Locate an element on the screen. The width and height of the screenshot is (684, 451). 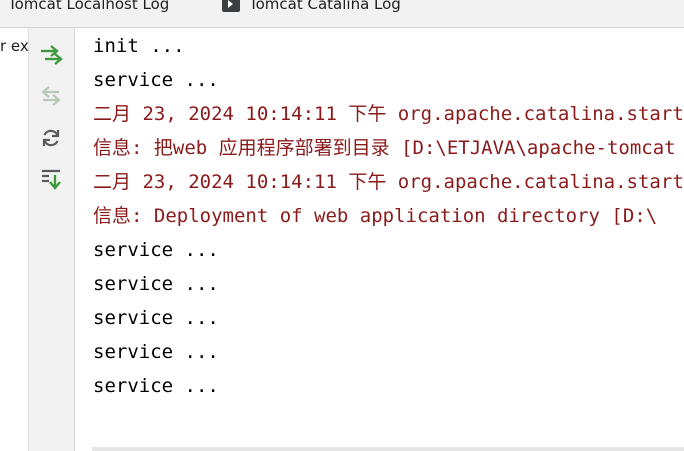
tab-tomcat-localhost-log: Tomcat Localhost Log is located at coordinates (88, 7).